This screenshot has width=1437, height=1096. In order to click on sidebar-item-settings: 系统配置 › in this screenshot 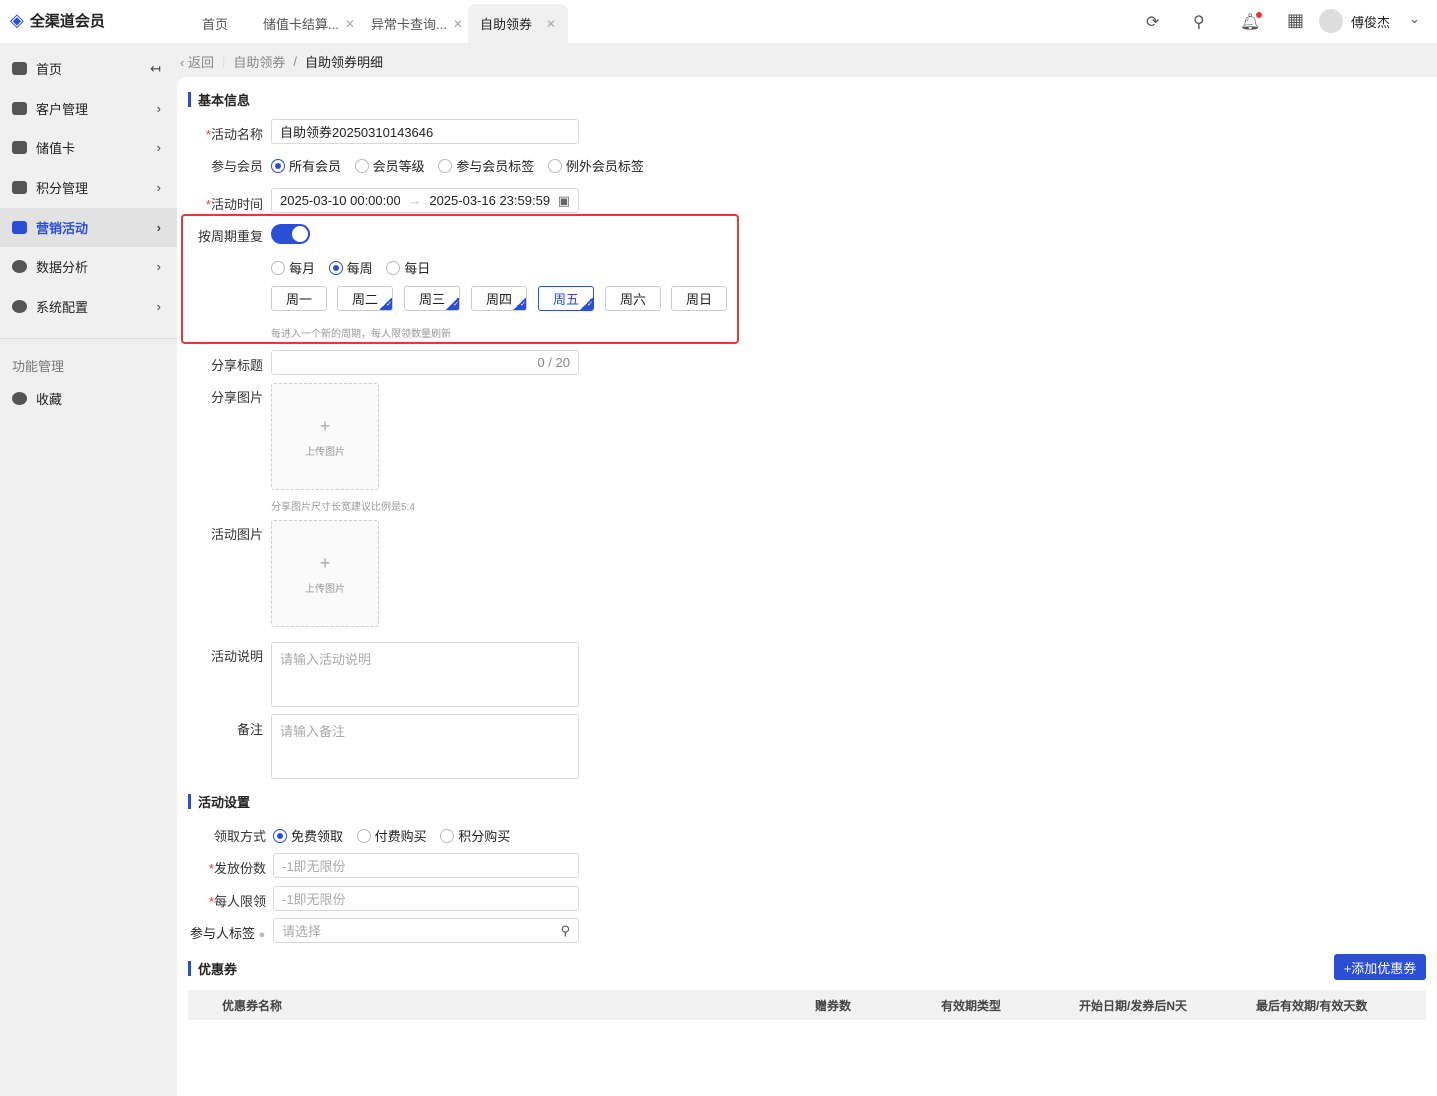, I will do `click(88, 306)`.